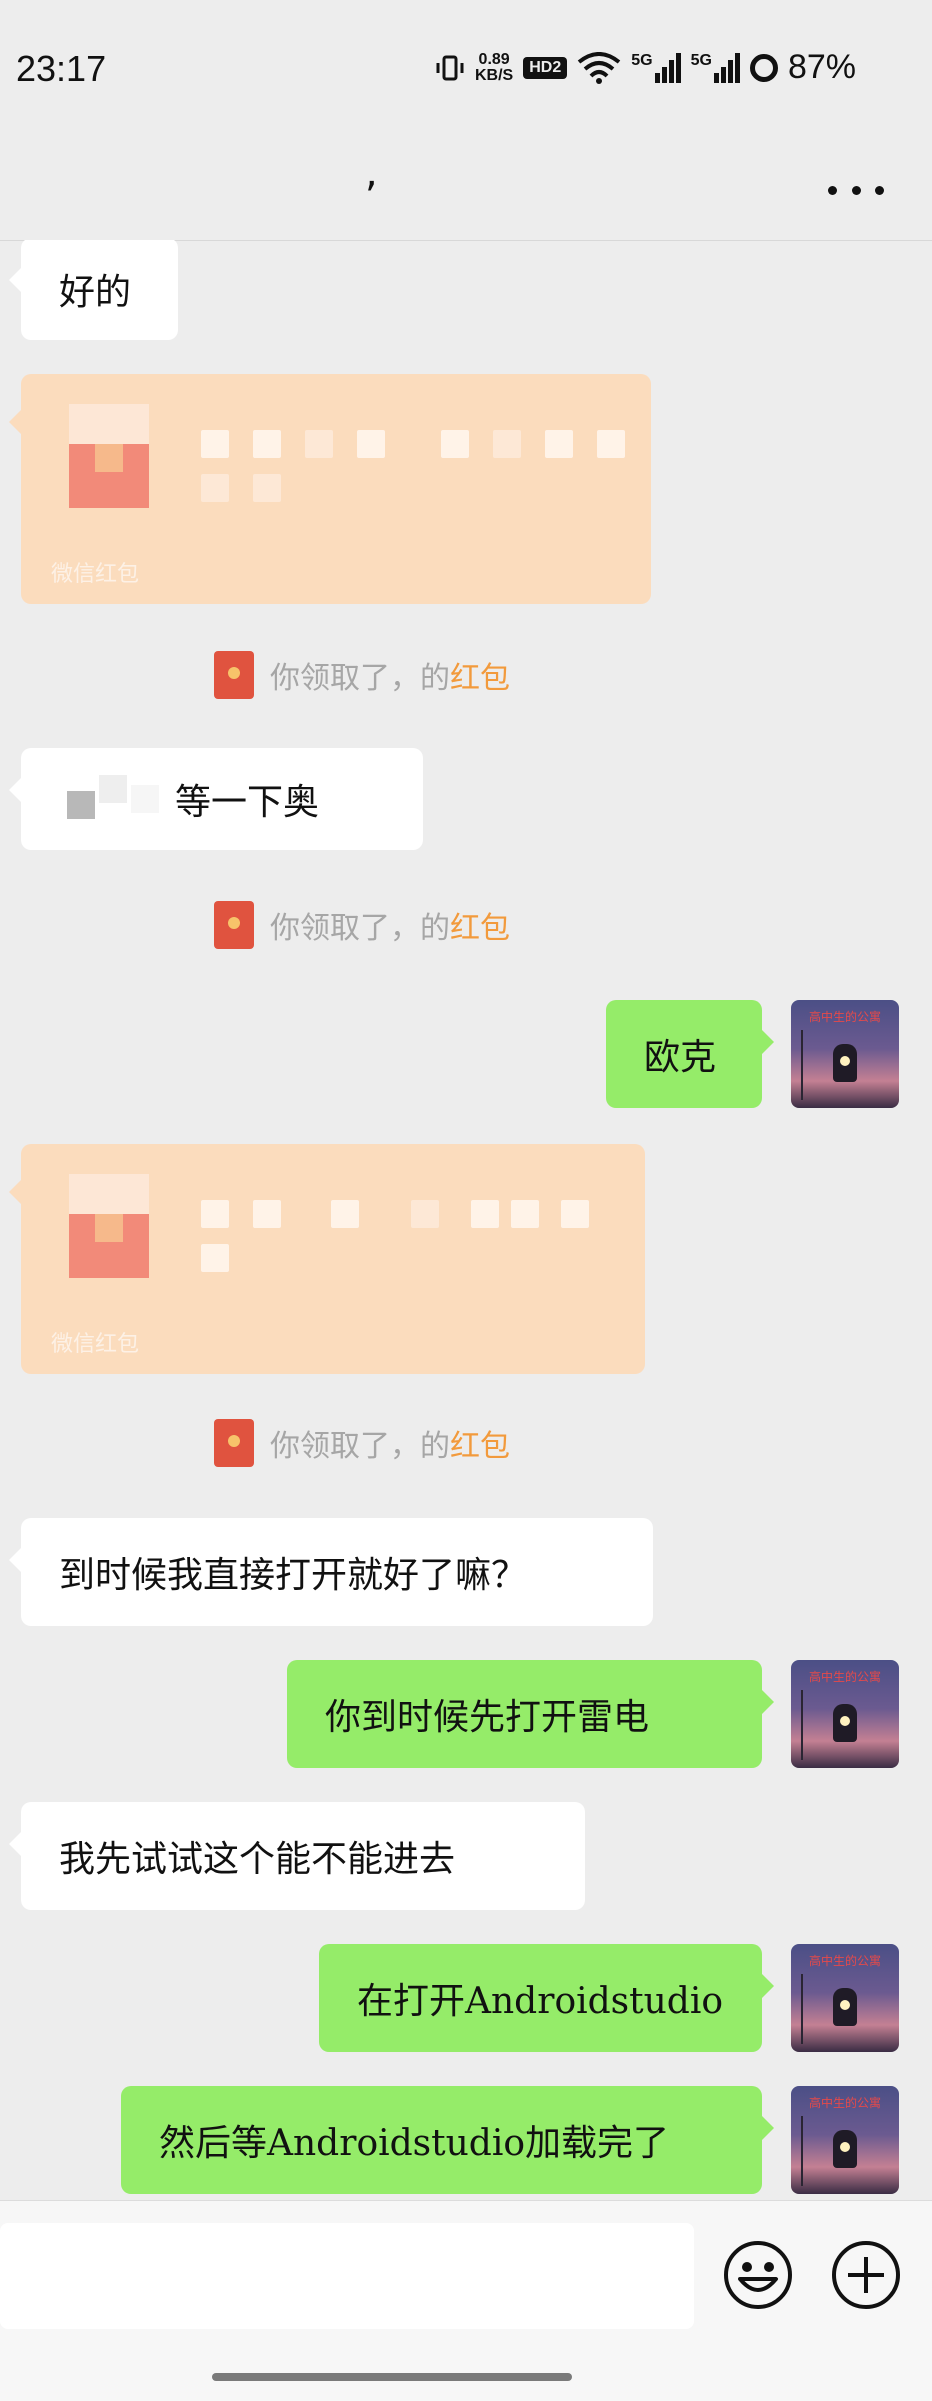 This screenshot has height=2401, width=932. Describe the element at coordinates (642, 60) in the screenshot. I see `signal-1-label: 5G` at that location.